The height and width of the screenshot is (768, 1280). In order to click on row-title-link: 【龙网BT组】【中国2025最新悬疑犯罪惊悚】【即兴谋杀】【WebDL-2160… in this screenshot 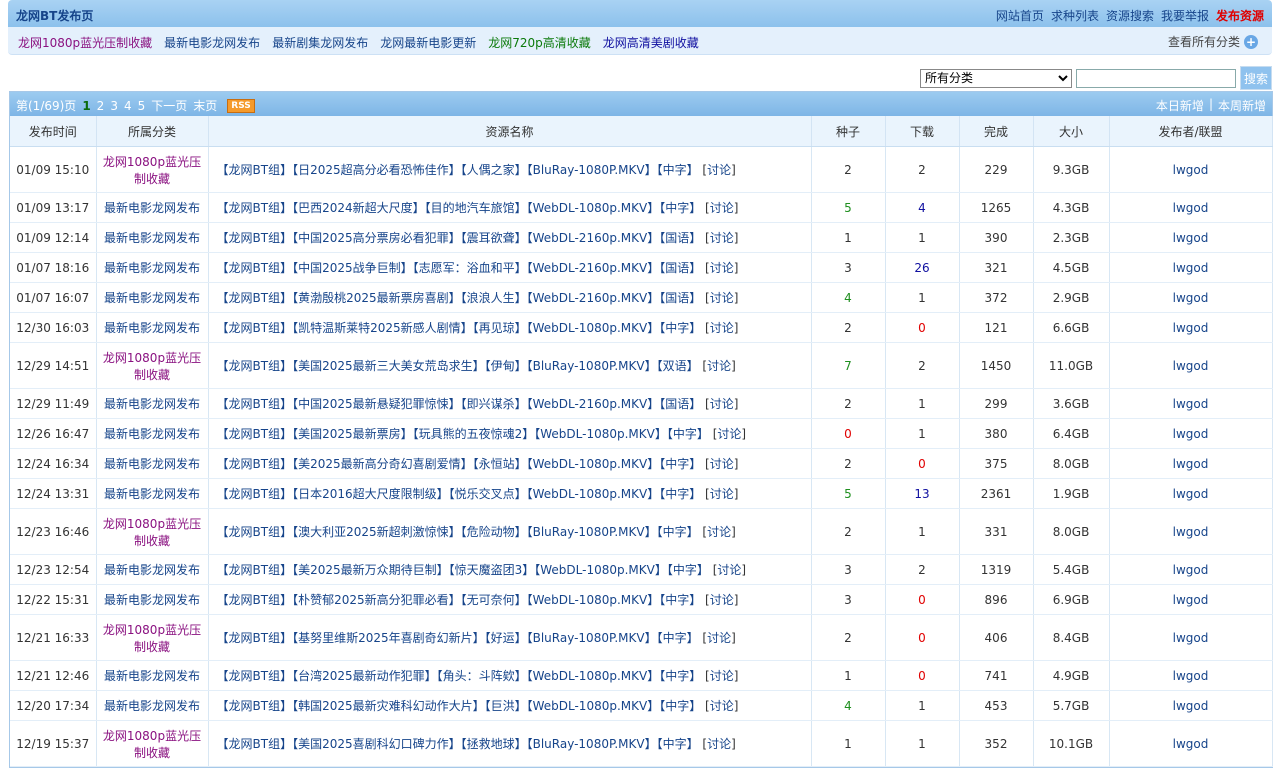, I will do `click(459, 404)`.